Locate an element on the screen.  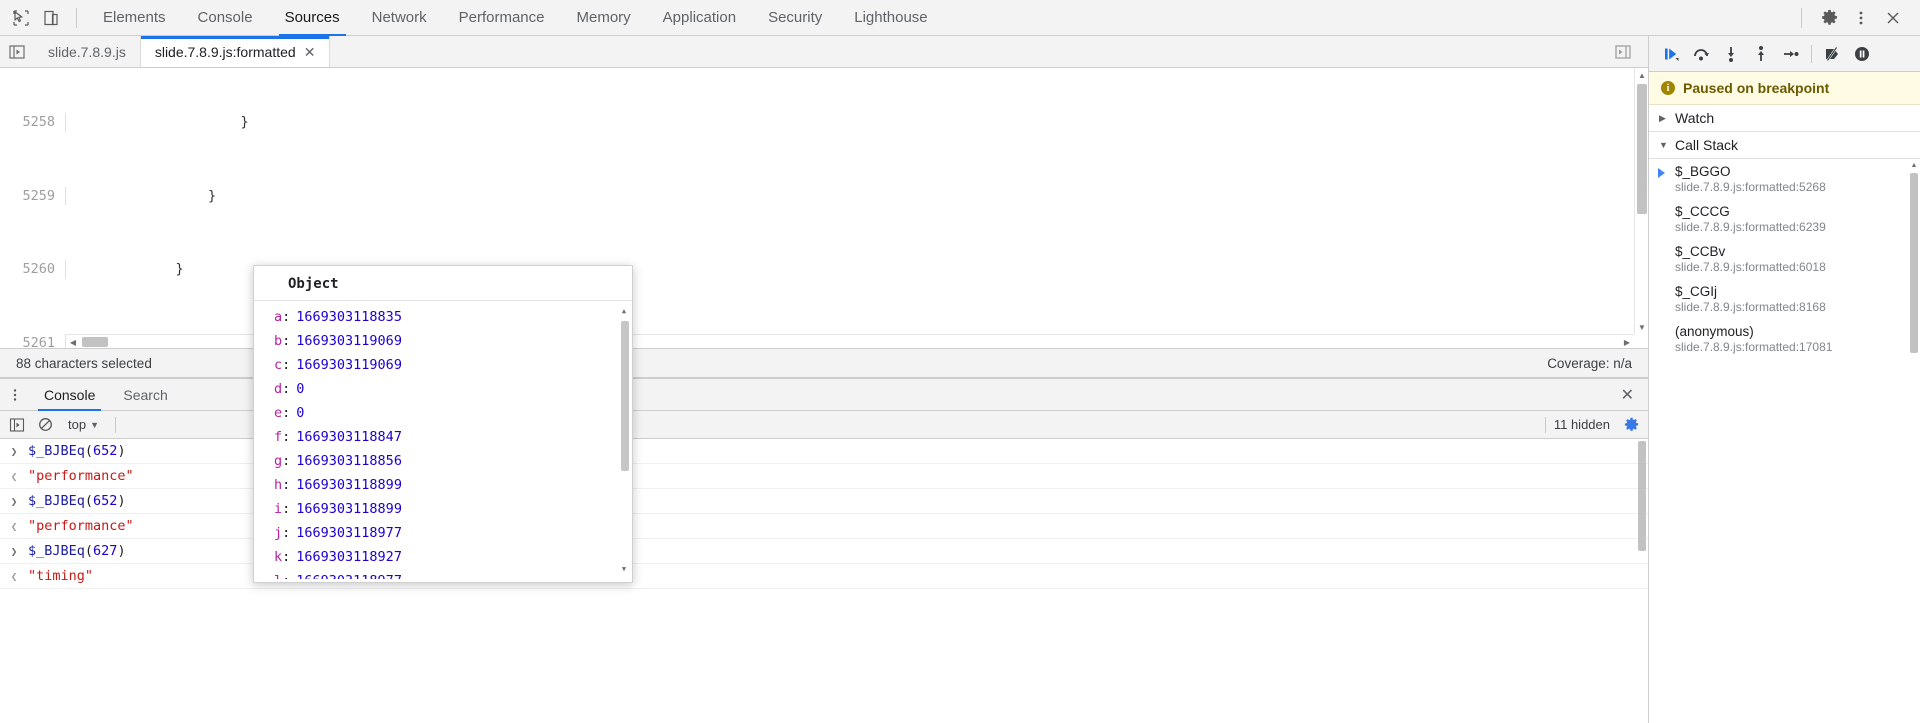
code-line: 5259 } is located at coordinates (824, 196).